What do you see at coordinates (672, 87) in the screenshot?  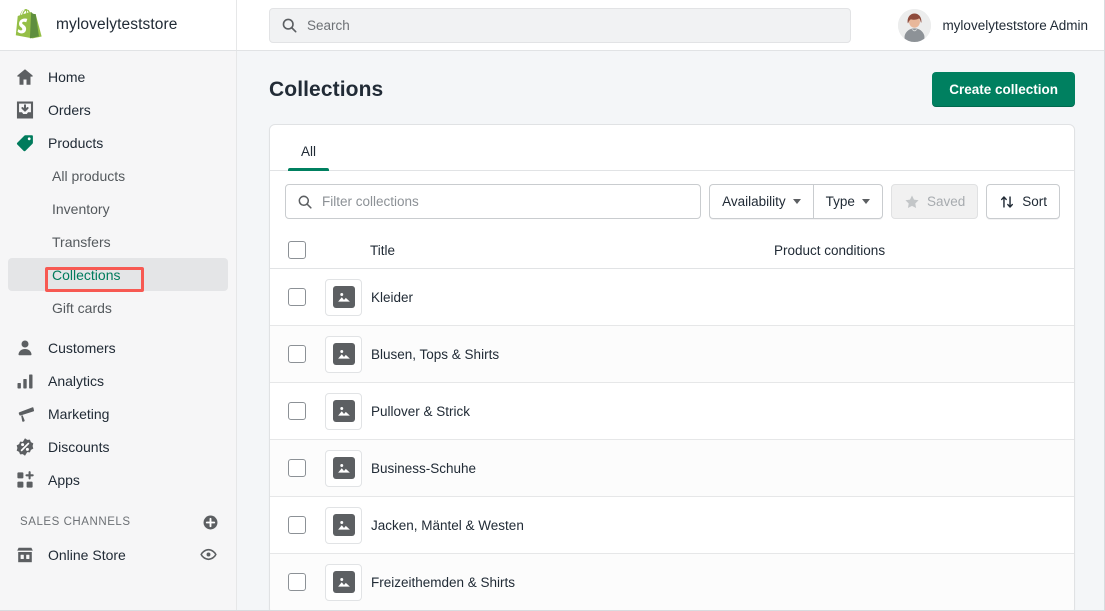 I see `page-header: Collections Create collection` at bounding box center [672, 87].